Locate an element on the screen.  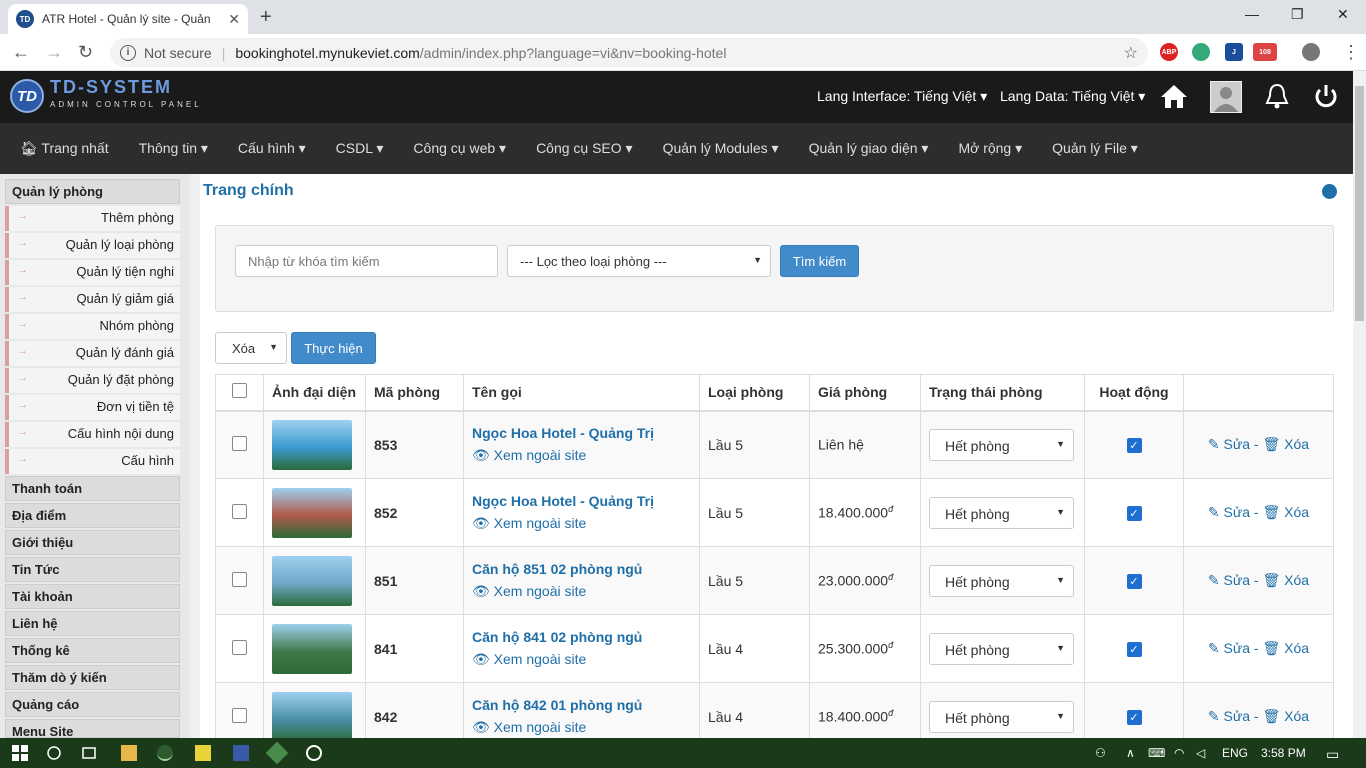
sidebar-group-tham-do: Thăm dò ý kiến is located at coordinates (92, 677).